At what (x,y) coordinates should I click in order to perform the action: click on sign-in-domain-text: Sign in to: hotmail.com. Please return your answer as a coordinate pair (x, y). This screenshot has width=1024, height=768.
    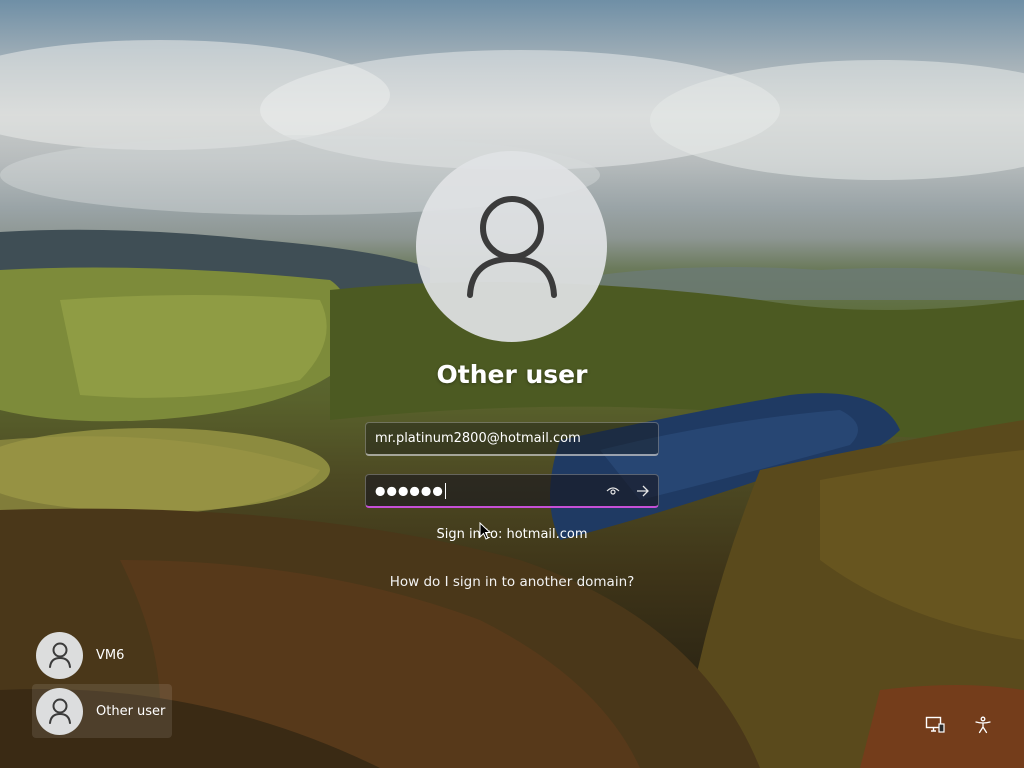
    Looking at the image, I should click on (512, 534).